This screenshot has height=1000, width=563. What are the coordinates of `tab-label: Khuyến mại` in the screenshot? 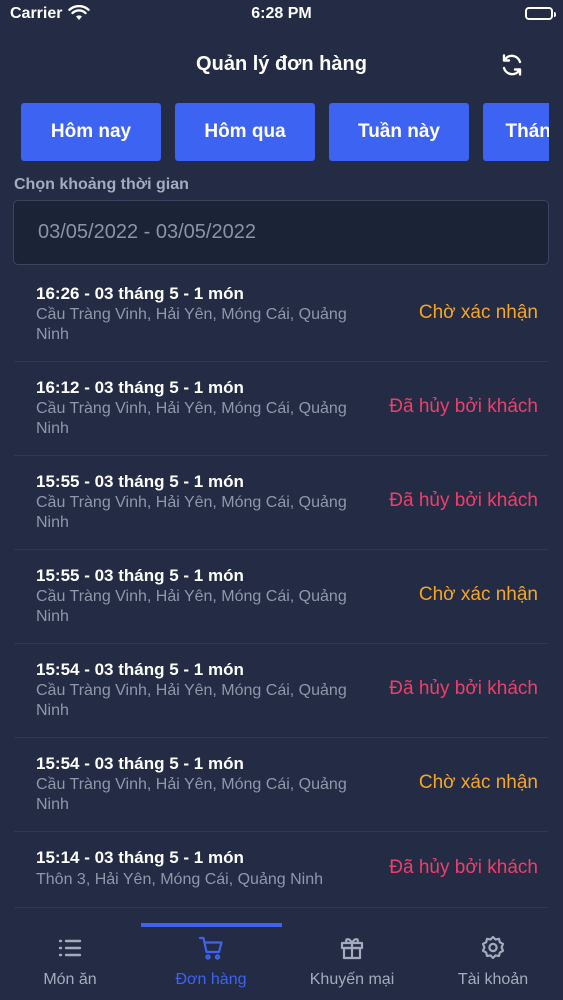 It's located at (352, 979).